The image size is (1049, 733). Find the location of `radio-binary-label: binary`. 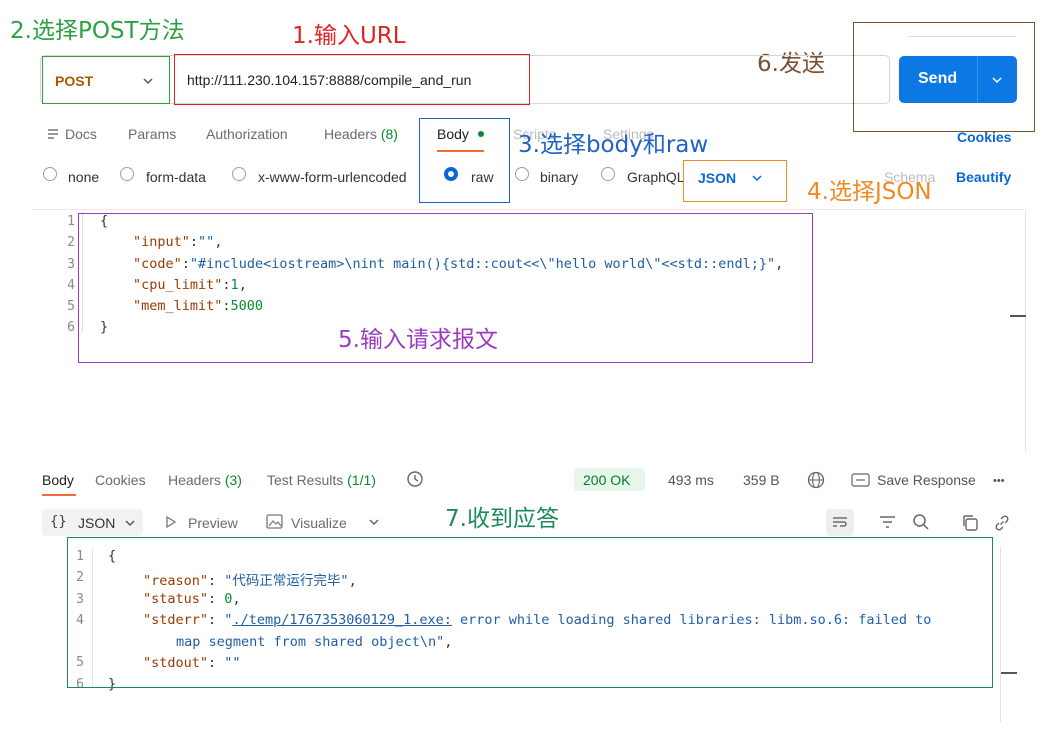

radio-binary-label: binary is located at coordinates (559, 177).